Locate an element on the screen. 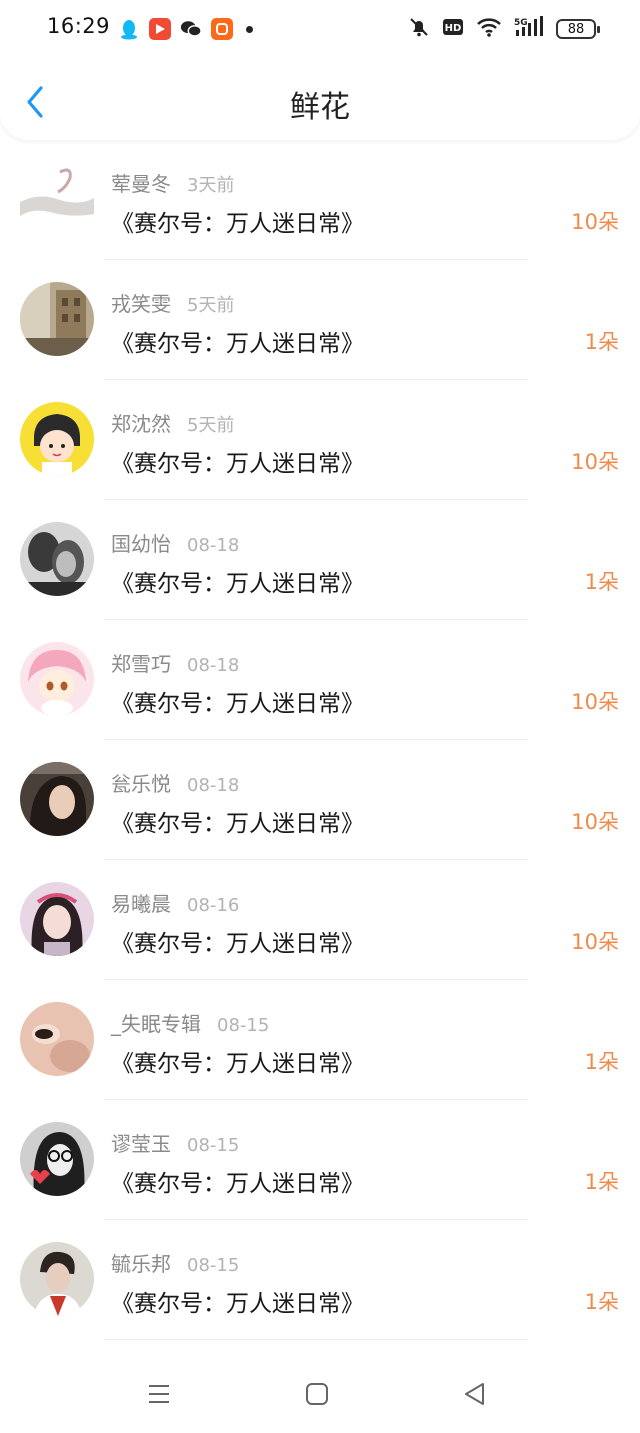 The image size is (640, 1433). list-item: 毓乐邦 08-15 《赛尔号：万人迷日常》 1朵 is located at coordinates (320, 1280).